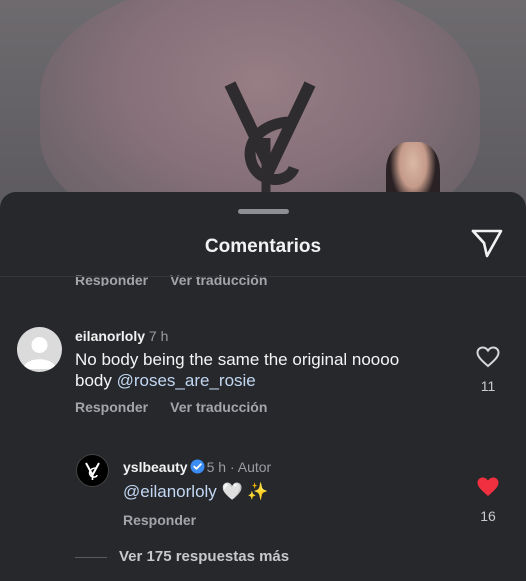 The height and width of the screenshot is (581, 526). What do you see at coordinates (155, 467) in the screenshot?
I see `username: yslbeauty` at bounding box center [155, 467].